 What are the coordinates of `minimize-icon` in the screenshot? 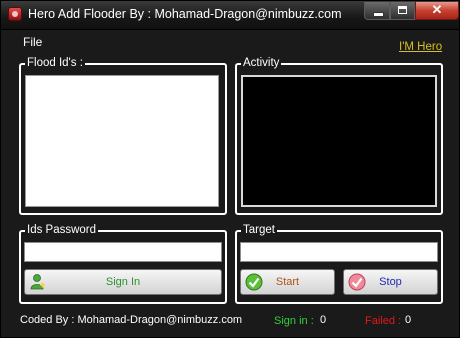 It's located at (378, 14).